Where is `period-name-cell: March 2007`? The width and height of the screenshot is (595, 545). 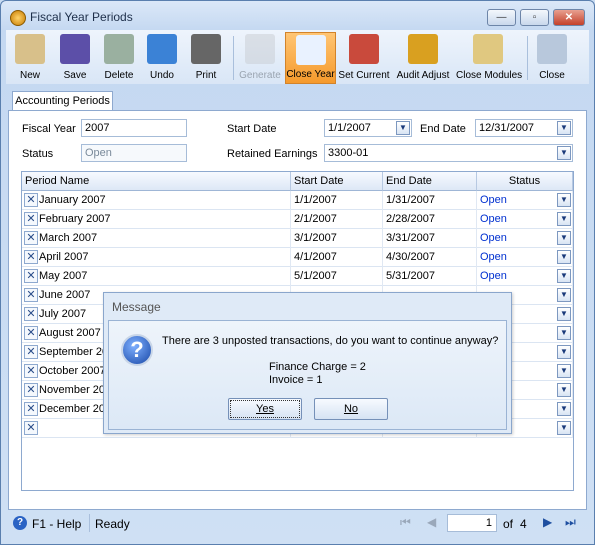
period-name-cell: March 2007 is located at coordinates (156, 238).